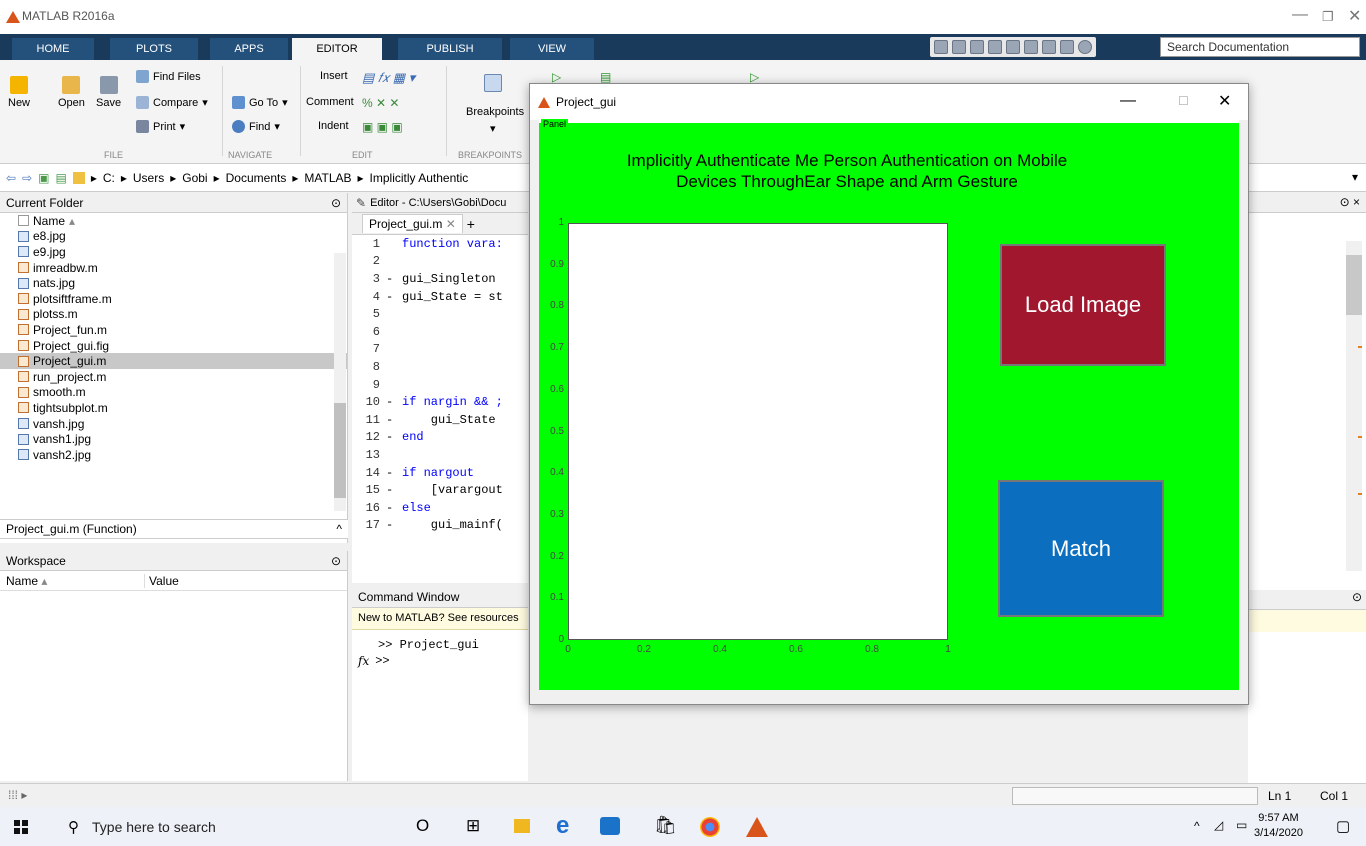 This screenshot has width=1366, height=846. What do you see at coordinates (173, 346) in the screenshot?
I see `file-list-item: Project_gui.fig` at bounding box center [173, 346].